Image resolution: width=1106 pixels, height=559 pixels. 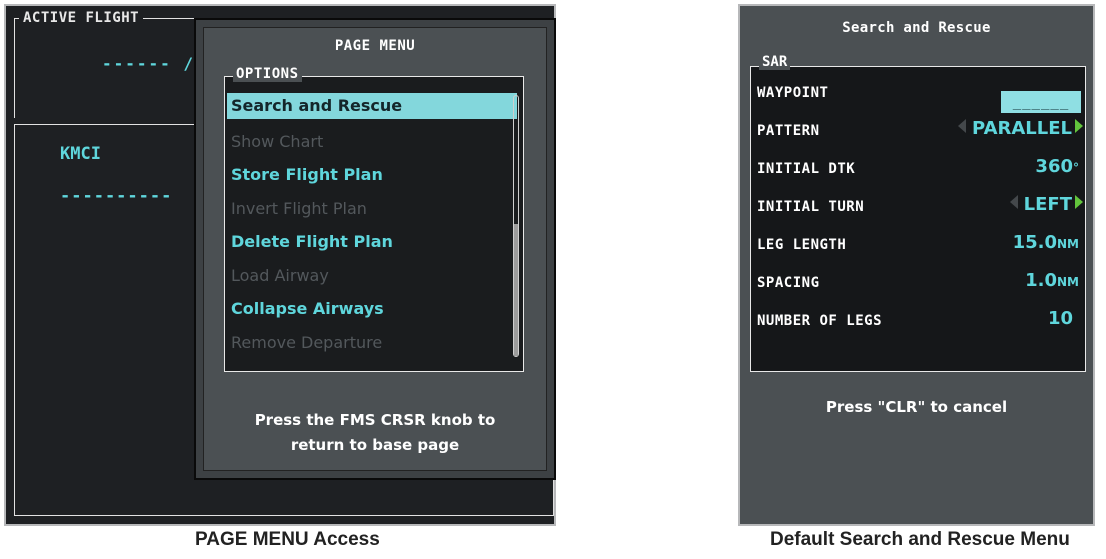 I want to click on waypoint-label: WAYPOINT, so click(x=793, y=93).